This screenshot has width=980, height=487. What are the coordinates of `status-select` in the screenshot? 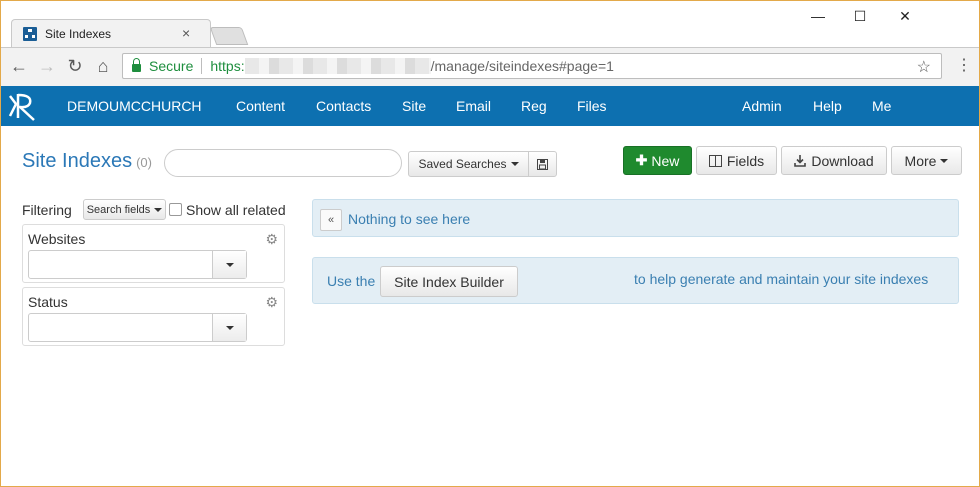 It's located at (137, 327).